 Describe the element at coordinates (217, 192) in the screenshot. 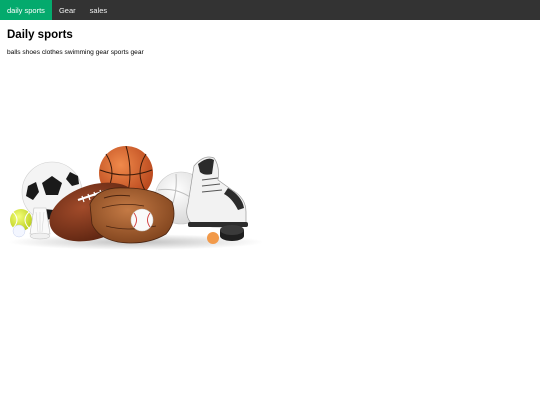

I see `sports-shoe-icon` at that location.